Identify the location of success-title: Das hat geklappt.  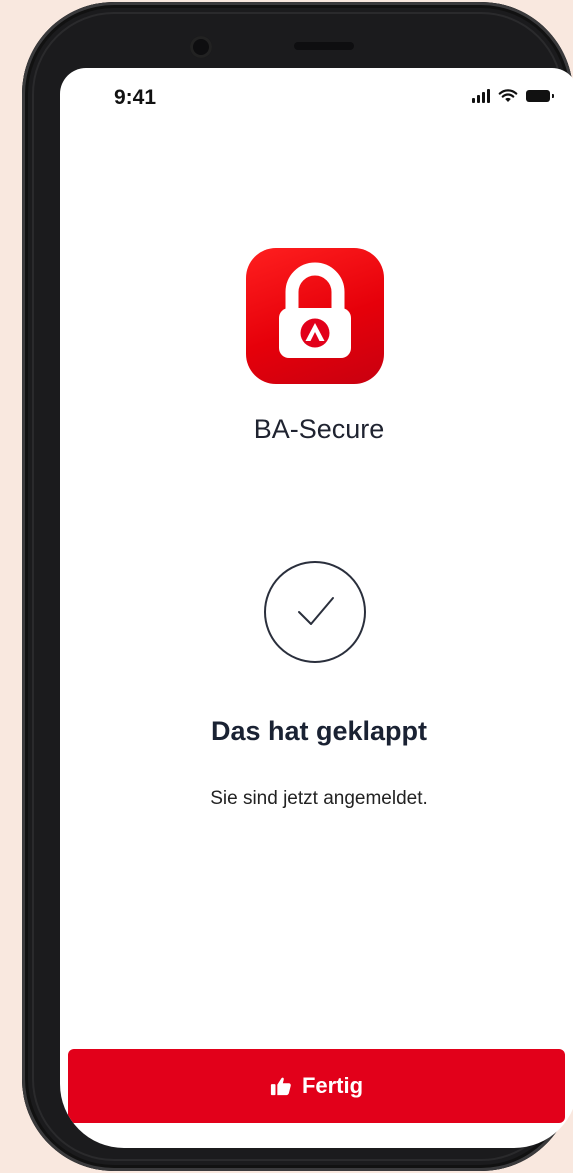
(319, 731).